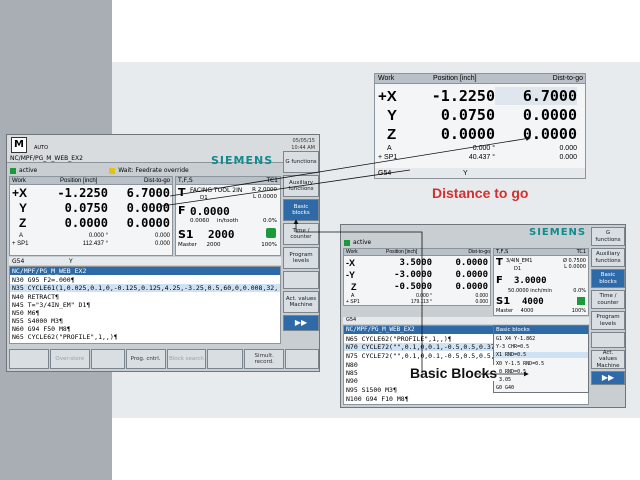  I want to click on hsk-prog-cntrl: Prog. cntrl., so click(145, 359).